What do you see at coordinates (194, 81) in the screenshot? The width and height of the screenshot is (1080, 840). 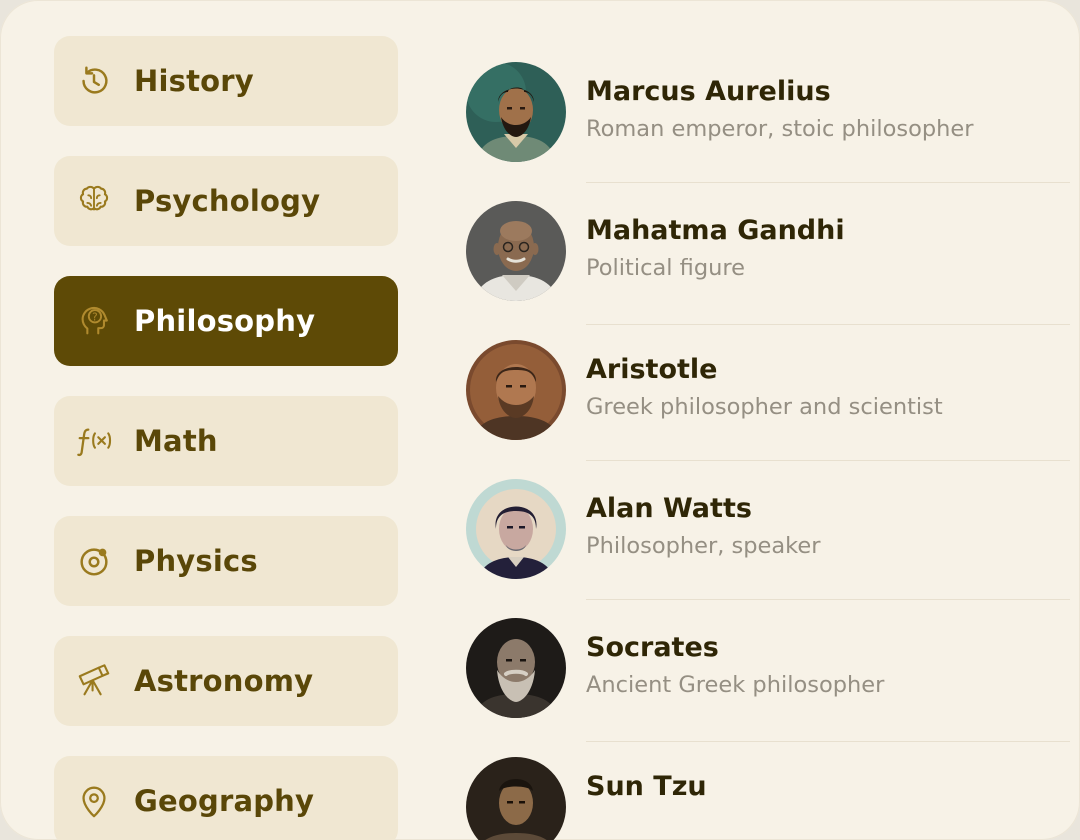 I see `category-label: History` at bounding box center [194, 81].